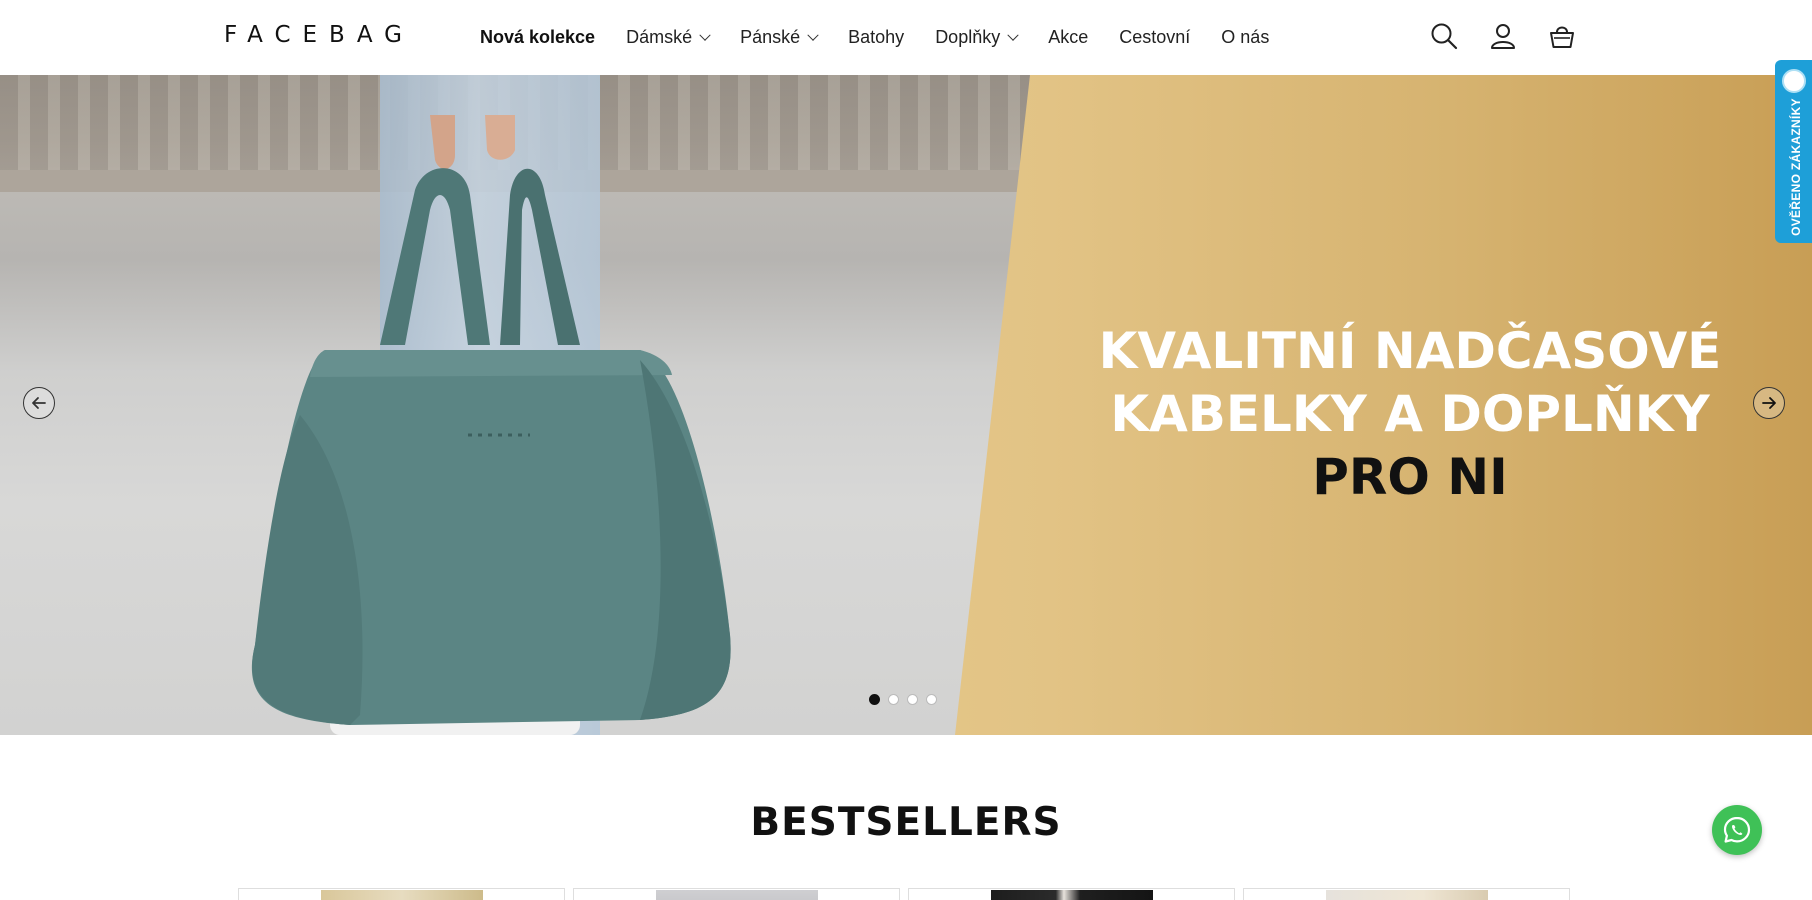  What do you see at coordinates (1562, 36) in the screenshot?
I see `cart-icon` at bounding box center [1562, 36].